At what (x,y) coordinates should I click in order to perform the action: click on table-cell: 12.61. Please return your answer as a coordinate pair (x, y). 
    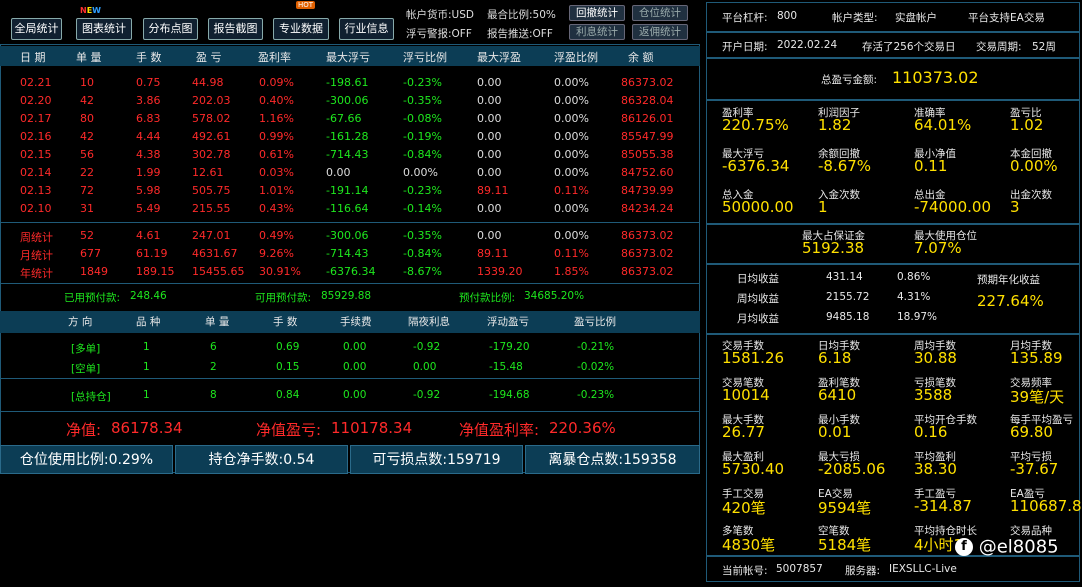
    Looking at the image, I should click on (208, 172).